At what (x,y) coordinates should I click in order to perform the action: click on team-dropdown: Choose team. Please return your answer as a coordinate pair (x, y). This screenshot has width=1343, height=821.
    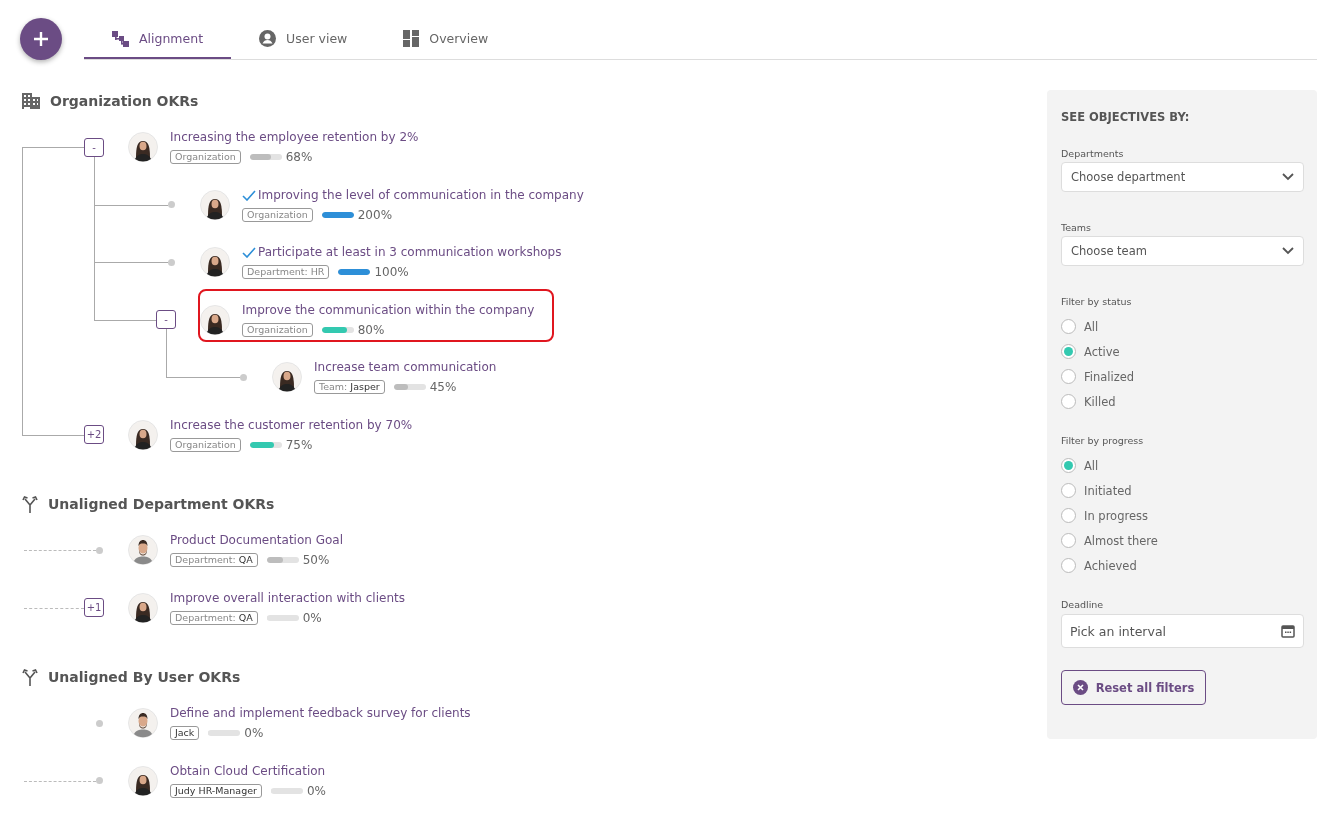
    Looking at the image, I should click on (1182, 251).